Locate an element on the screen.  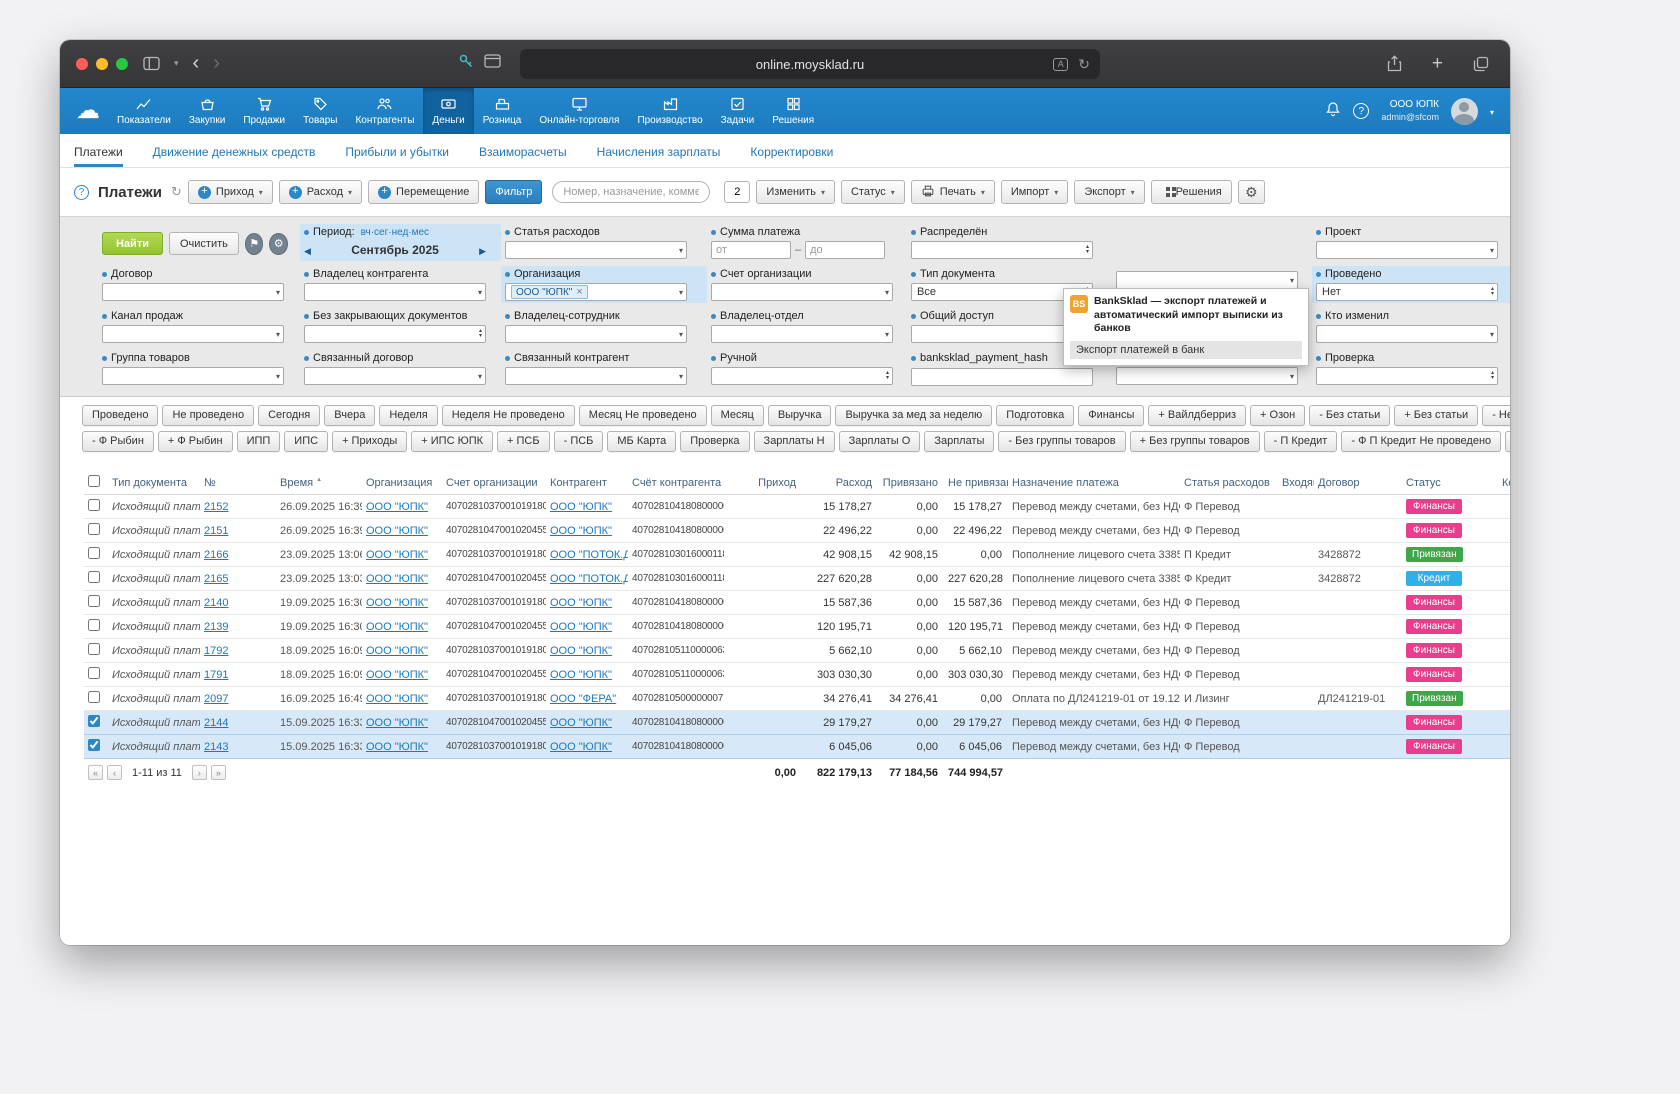
payment-number-link: 2139 is located at coordinates (216, 627).